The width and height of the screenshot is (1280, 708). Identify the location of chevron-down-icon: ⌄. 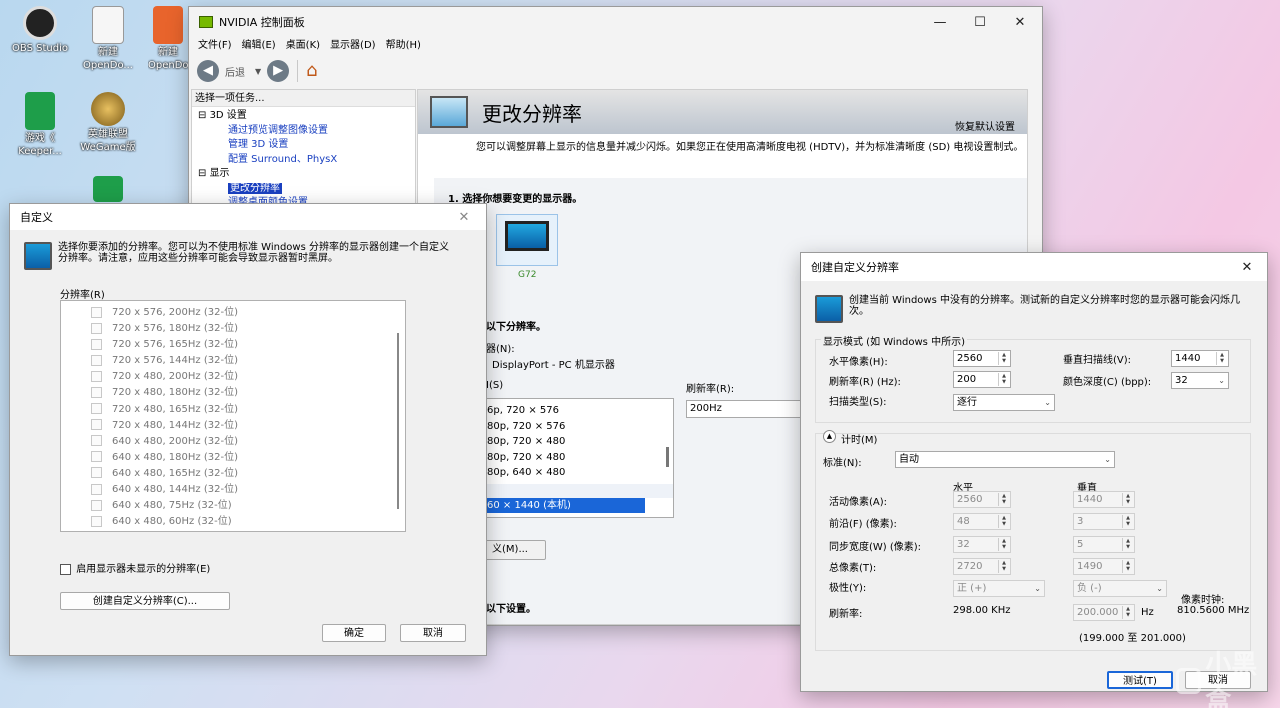
(1037, 588).